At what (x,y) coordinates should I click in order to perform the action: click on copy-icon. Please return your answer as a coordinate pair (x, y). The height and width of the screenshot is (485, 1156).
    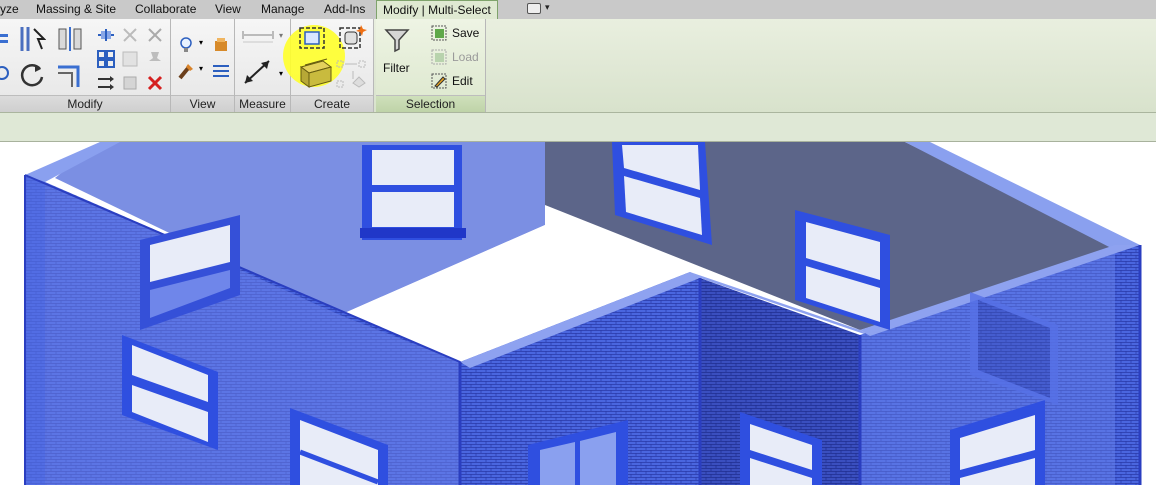
    Looking at the image, I should click on (106, 35).